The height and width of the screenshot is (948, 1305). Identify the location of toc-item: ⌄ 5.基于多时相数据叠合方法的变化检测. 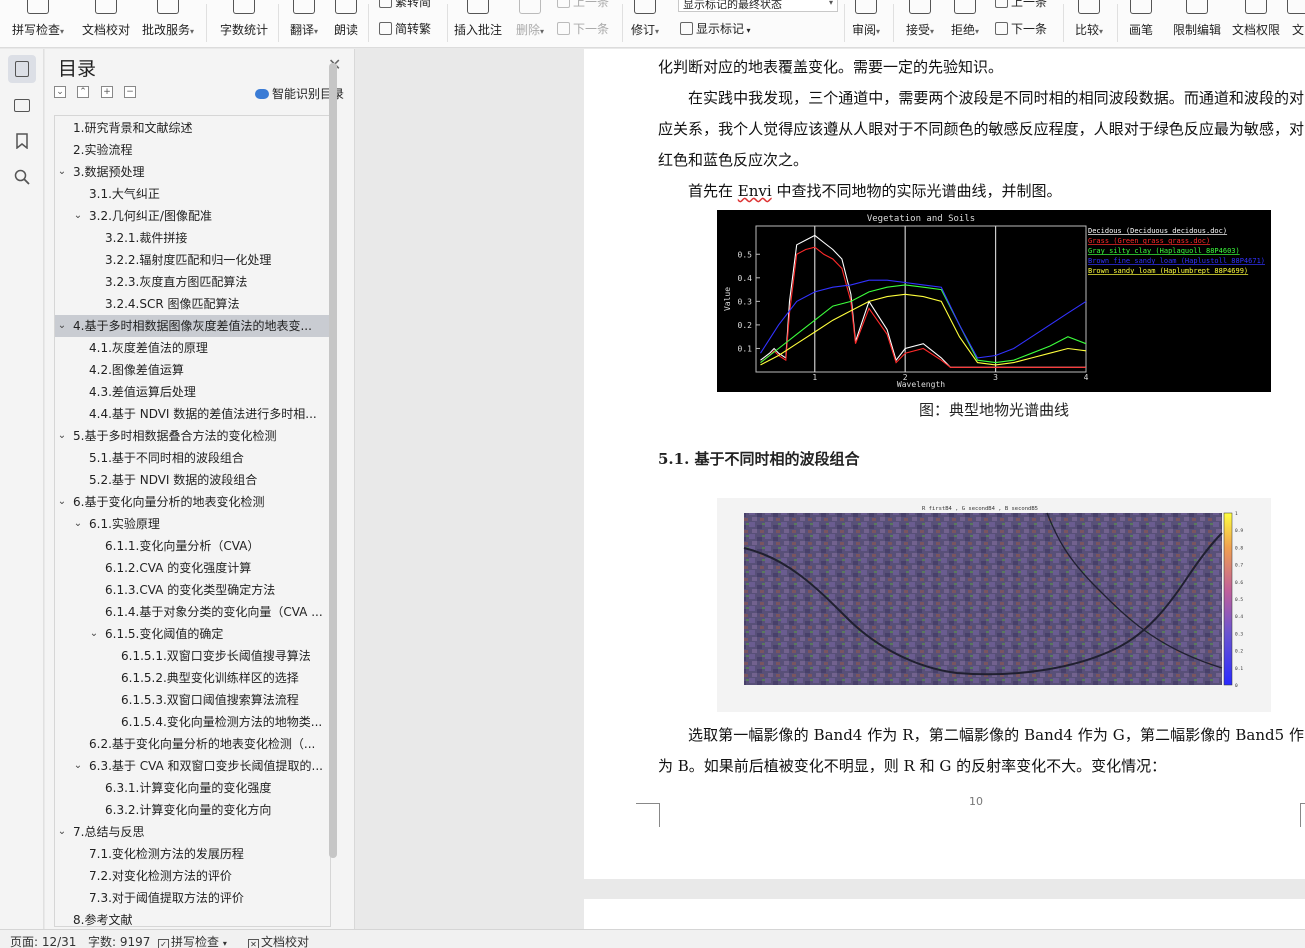
(192, 436).